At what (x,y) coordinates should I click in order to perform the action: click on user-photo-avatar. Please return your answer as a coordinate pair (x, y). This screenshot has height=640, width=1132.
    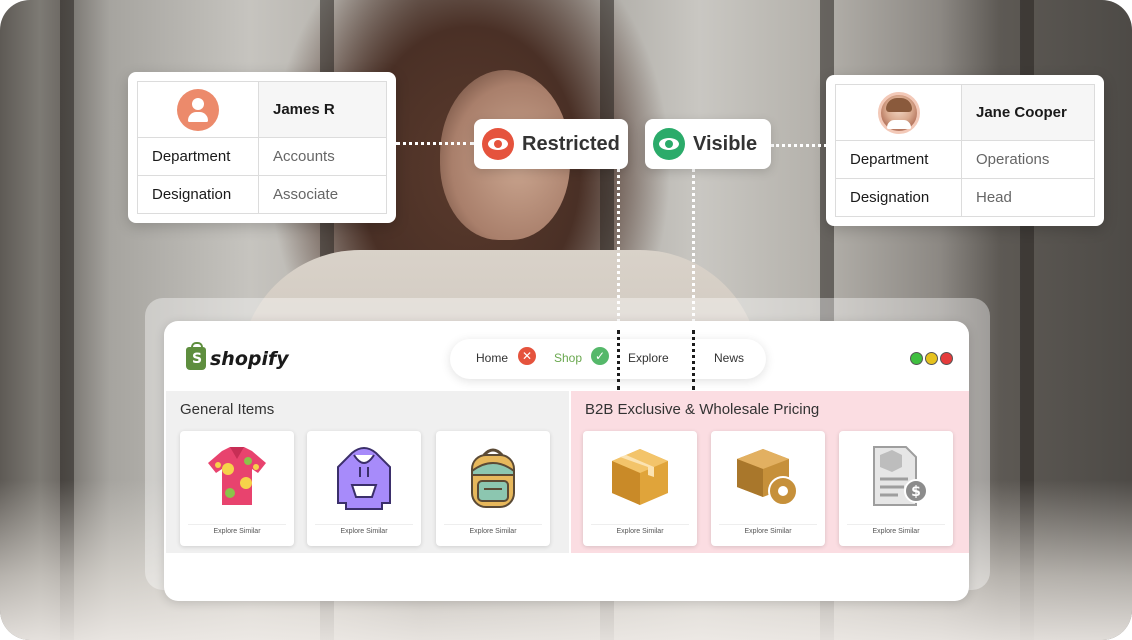
    Looking at the image, I should click on (898, 112).